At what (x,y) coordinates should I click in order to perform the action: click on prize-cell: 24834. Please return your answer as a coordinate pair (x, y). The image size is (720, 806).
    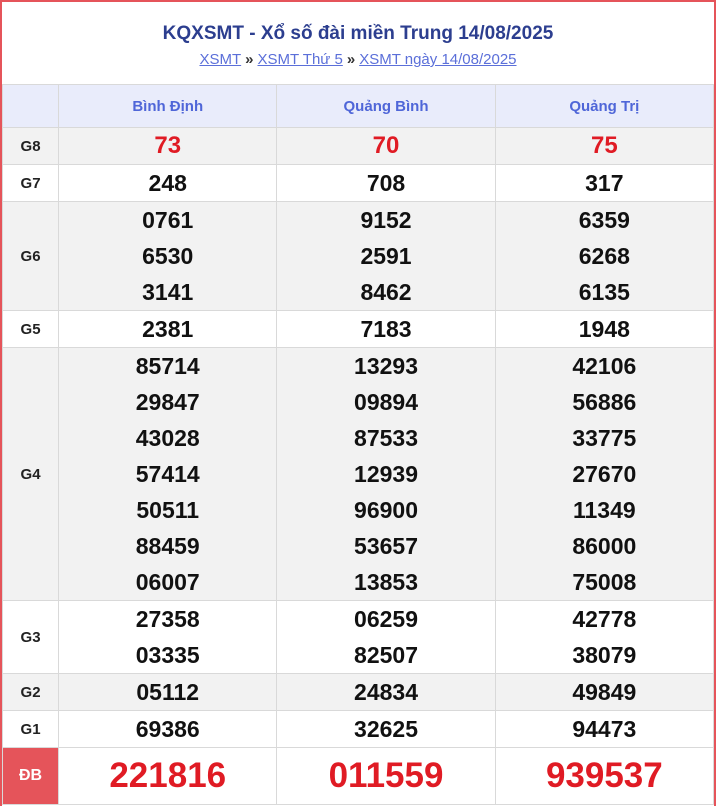
    Looking at the image, I should click on (386, 692).